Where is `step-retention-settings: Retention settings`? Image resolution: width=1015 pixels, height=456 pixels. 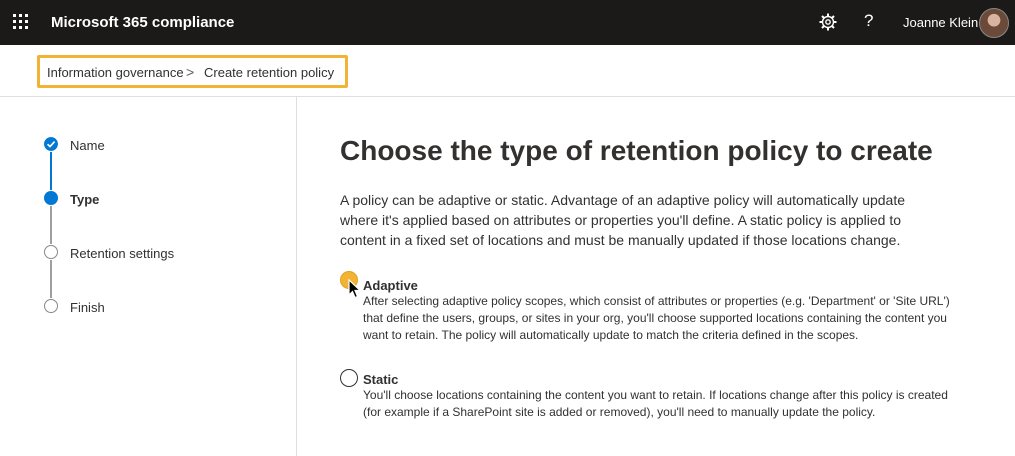 step-retention-settings: Retention settings is located at coordinates (122, 253).